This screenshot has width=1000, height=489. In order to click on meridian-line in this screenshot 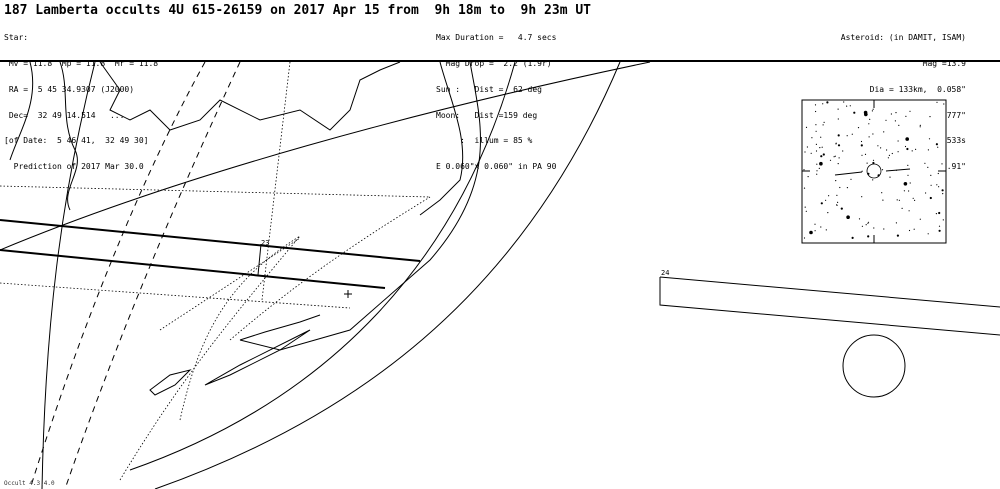, I will do `click(68, 275)`.